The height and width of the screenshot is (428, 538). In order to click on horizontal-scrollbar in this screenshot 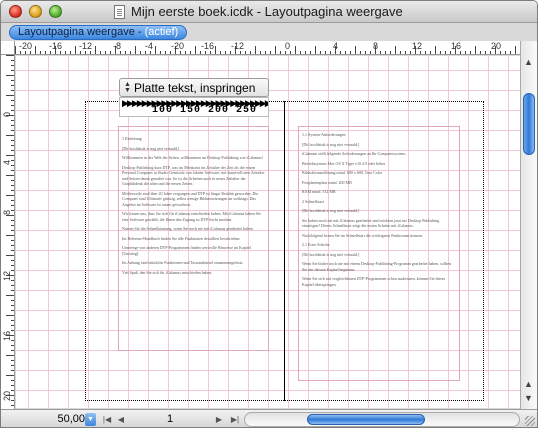, I will do `click(382, 419)`.